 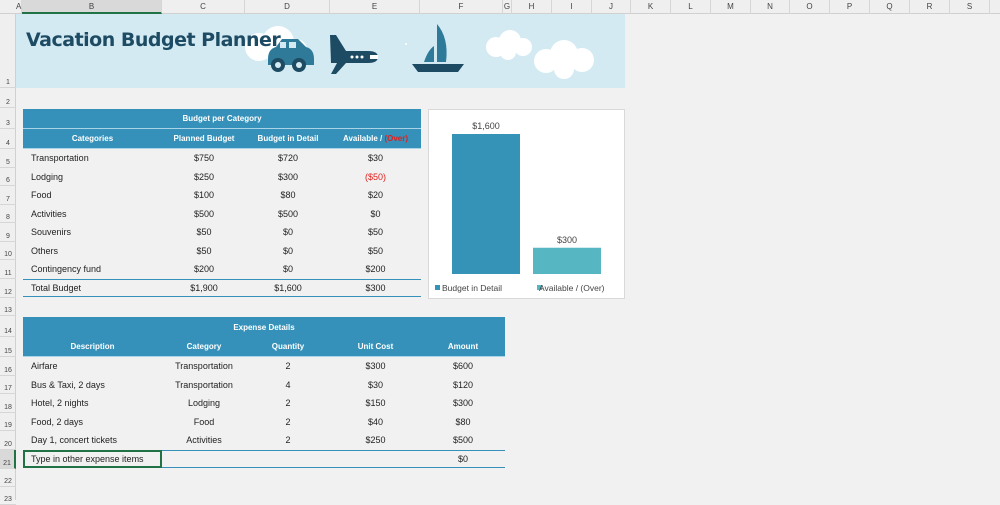 I want to click on row-header: 19, so click(x=8, y=422).